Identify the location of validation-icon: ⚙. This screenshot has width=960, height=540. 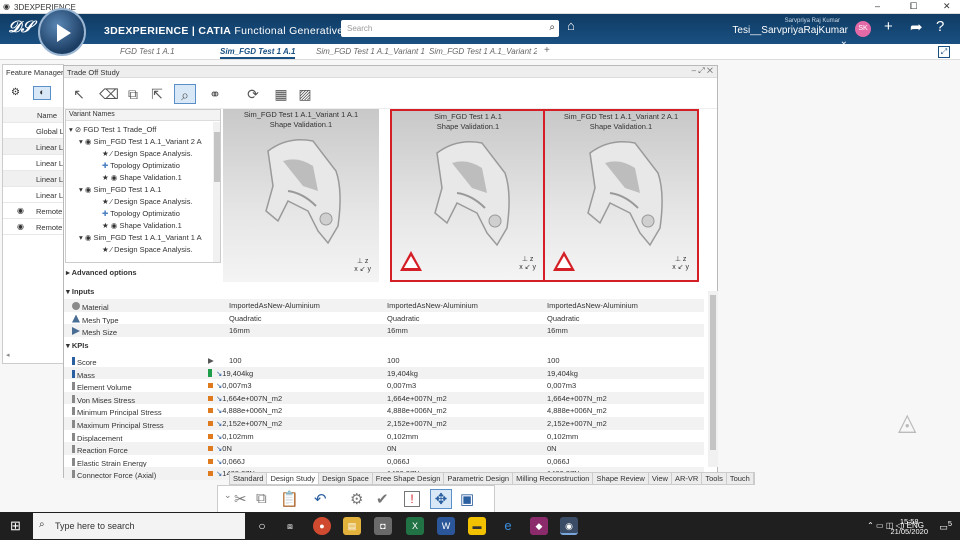
(356, 499).